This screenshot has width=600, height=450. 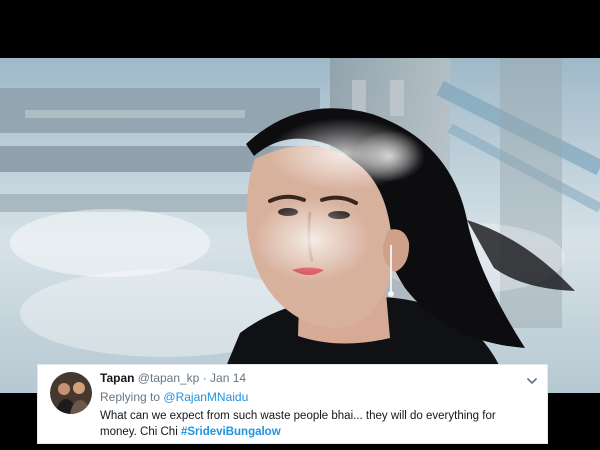 What do you see at coordinates (228, 378) in the screenshot?
I see `tweet-date: Jan 14` at bounding box center [228, 378].